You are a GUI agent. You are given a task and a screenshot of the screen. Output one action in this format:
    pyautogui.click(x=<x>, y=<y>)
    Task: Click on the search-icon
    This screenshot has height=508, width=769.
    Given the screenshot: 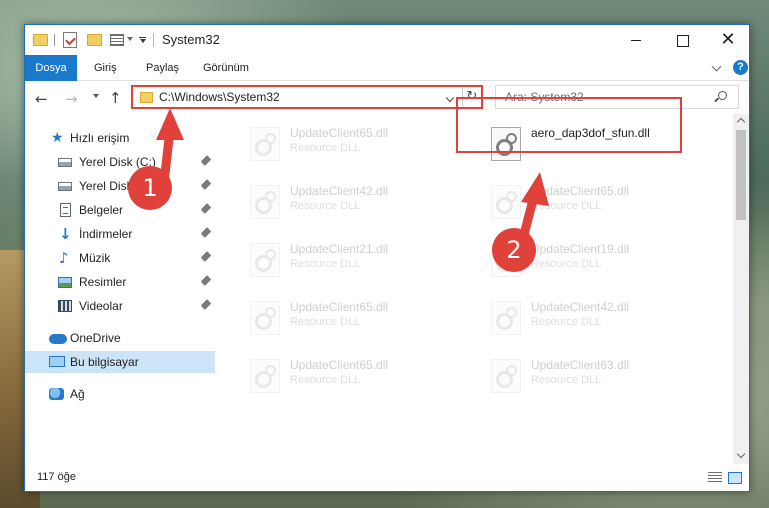 What is the action you would take?
    pyautogui.click(x=722, y=95)
    